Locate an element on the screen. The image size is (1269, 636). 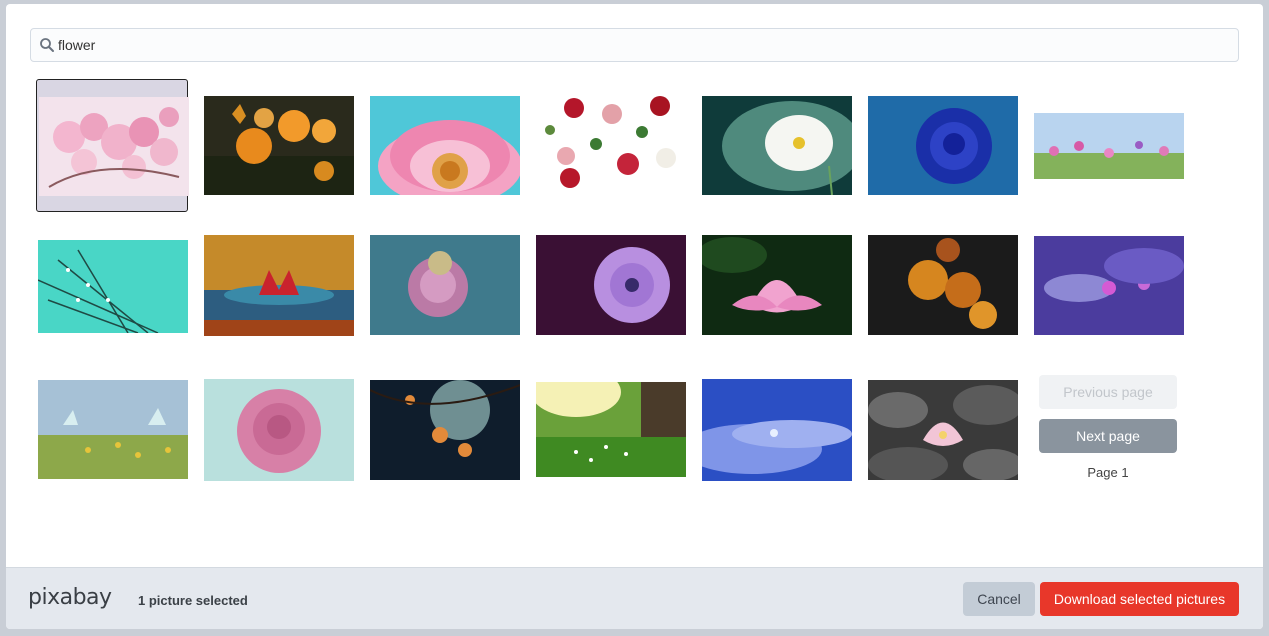
cherry-blossom-image is located at coordinates (114, 146).